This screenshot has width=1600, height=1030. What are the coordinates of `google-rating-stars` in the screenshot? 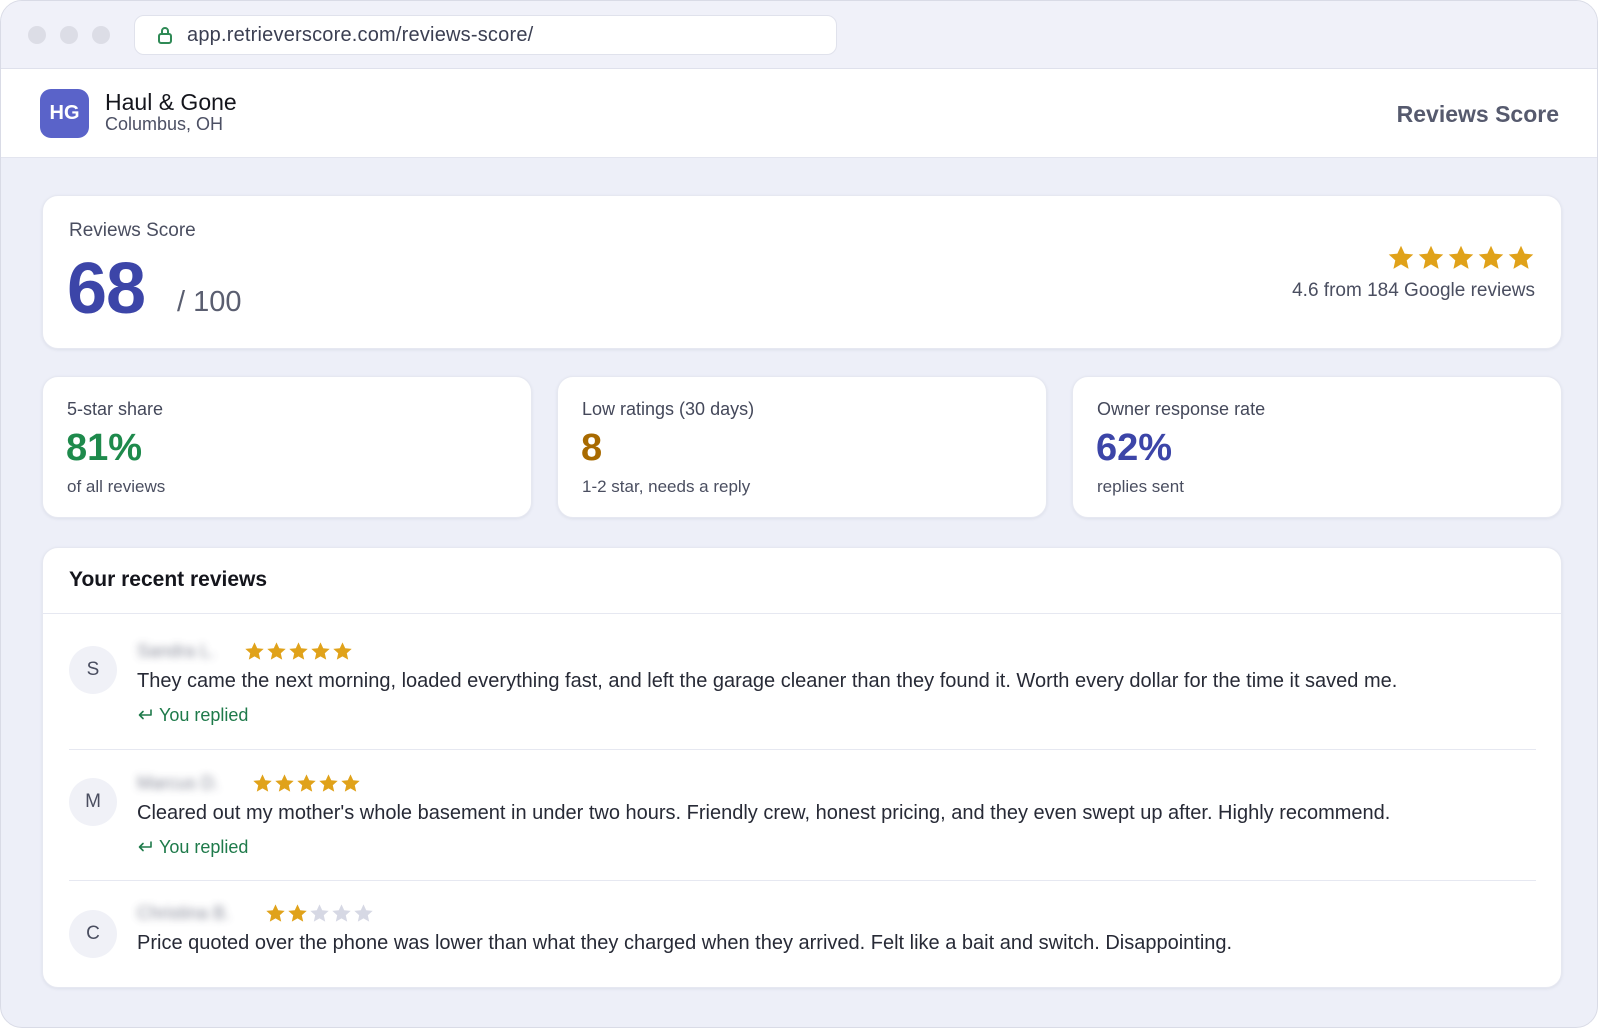 It's located at (1461, 260).